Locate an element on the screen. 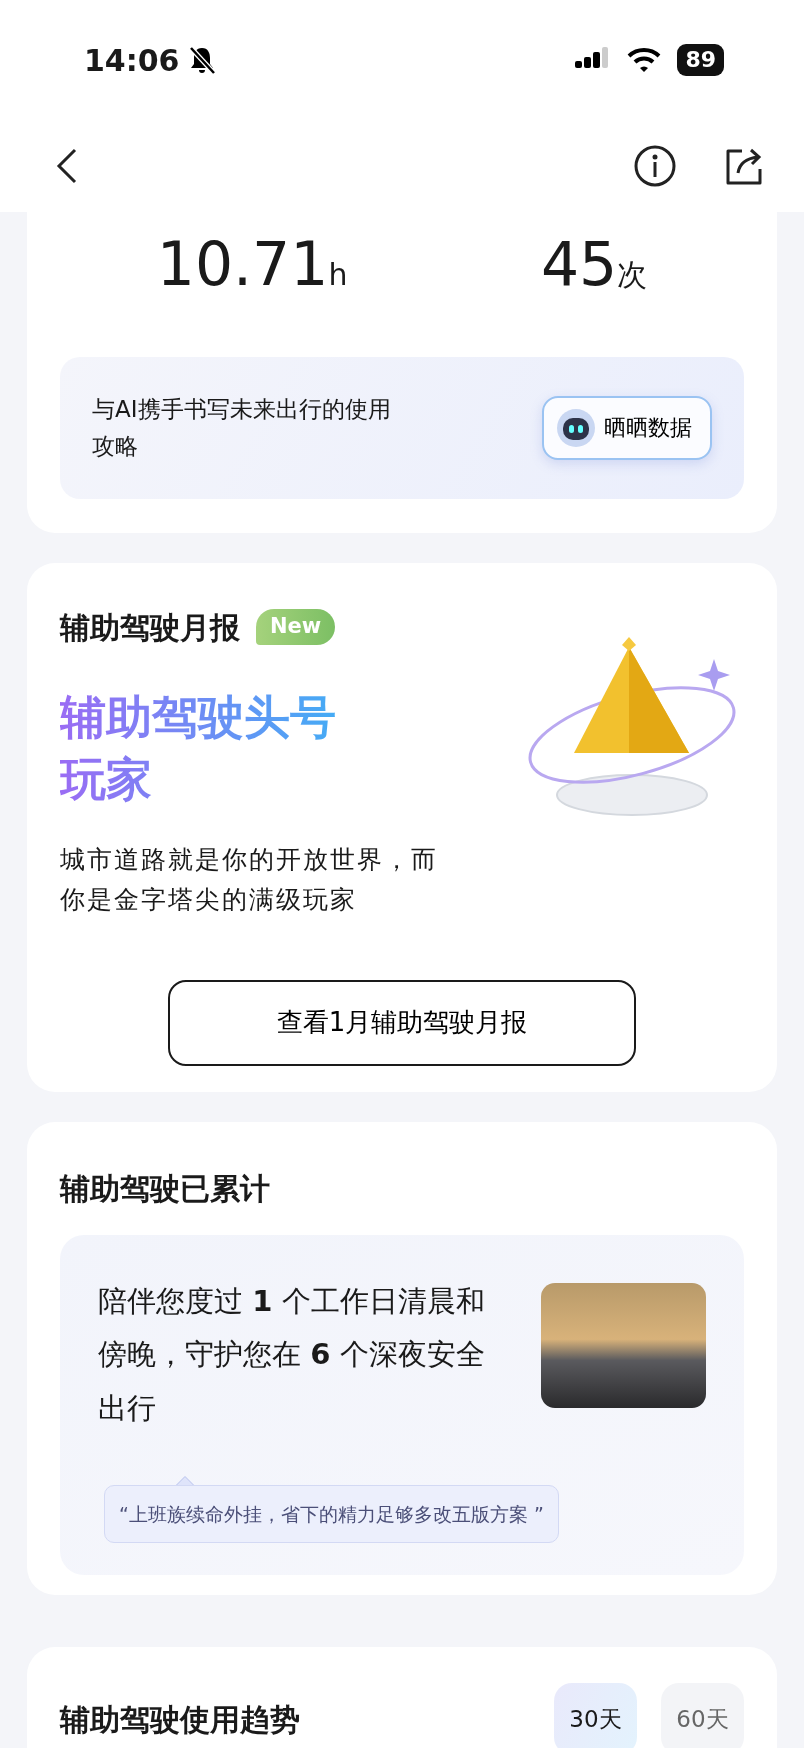 This screenshot has width=804, height=1748. battery-level: 89 is located at coordinates (700, 60).